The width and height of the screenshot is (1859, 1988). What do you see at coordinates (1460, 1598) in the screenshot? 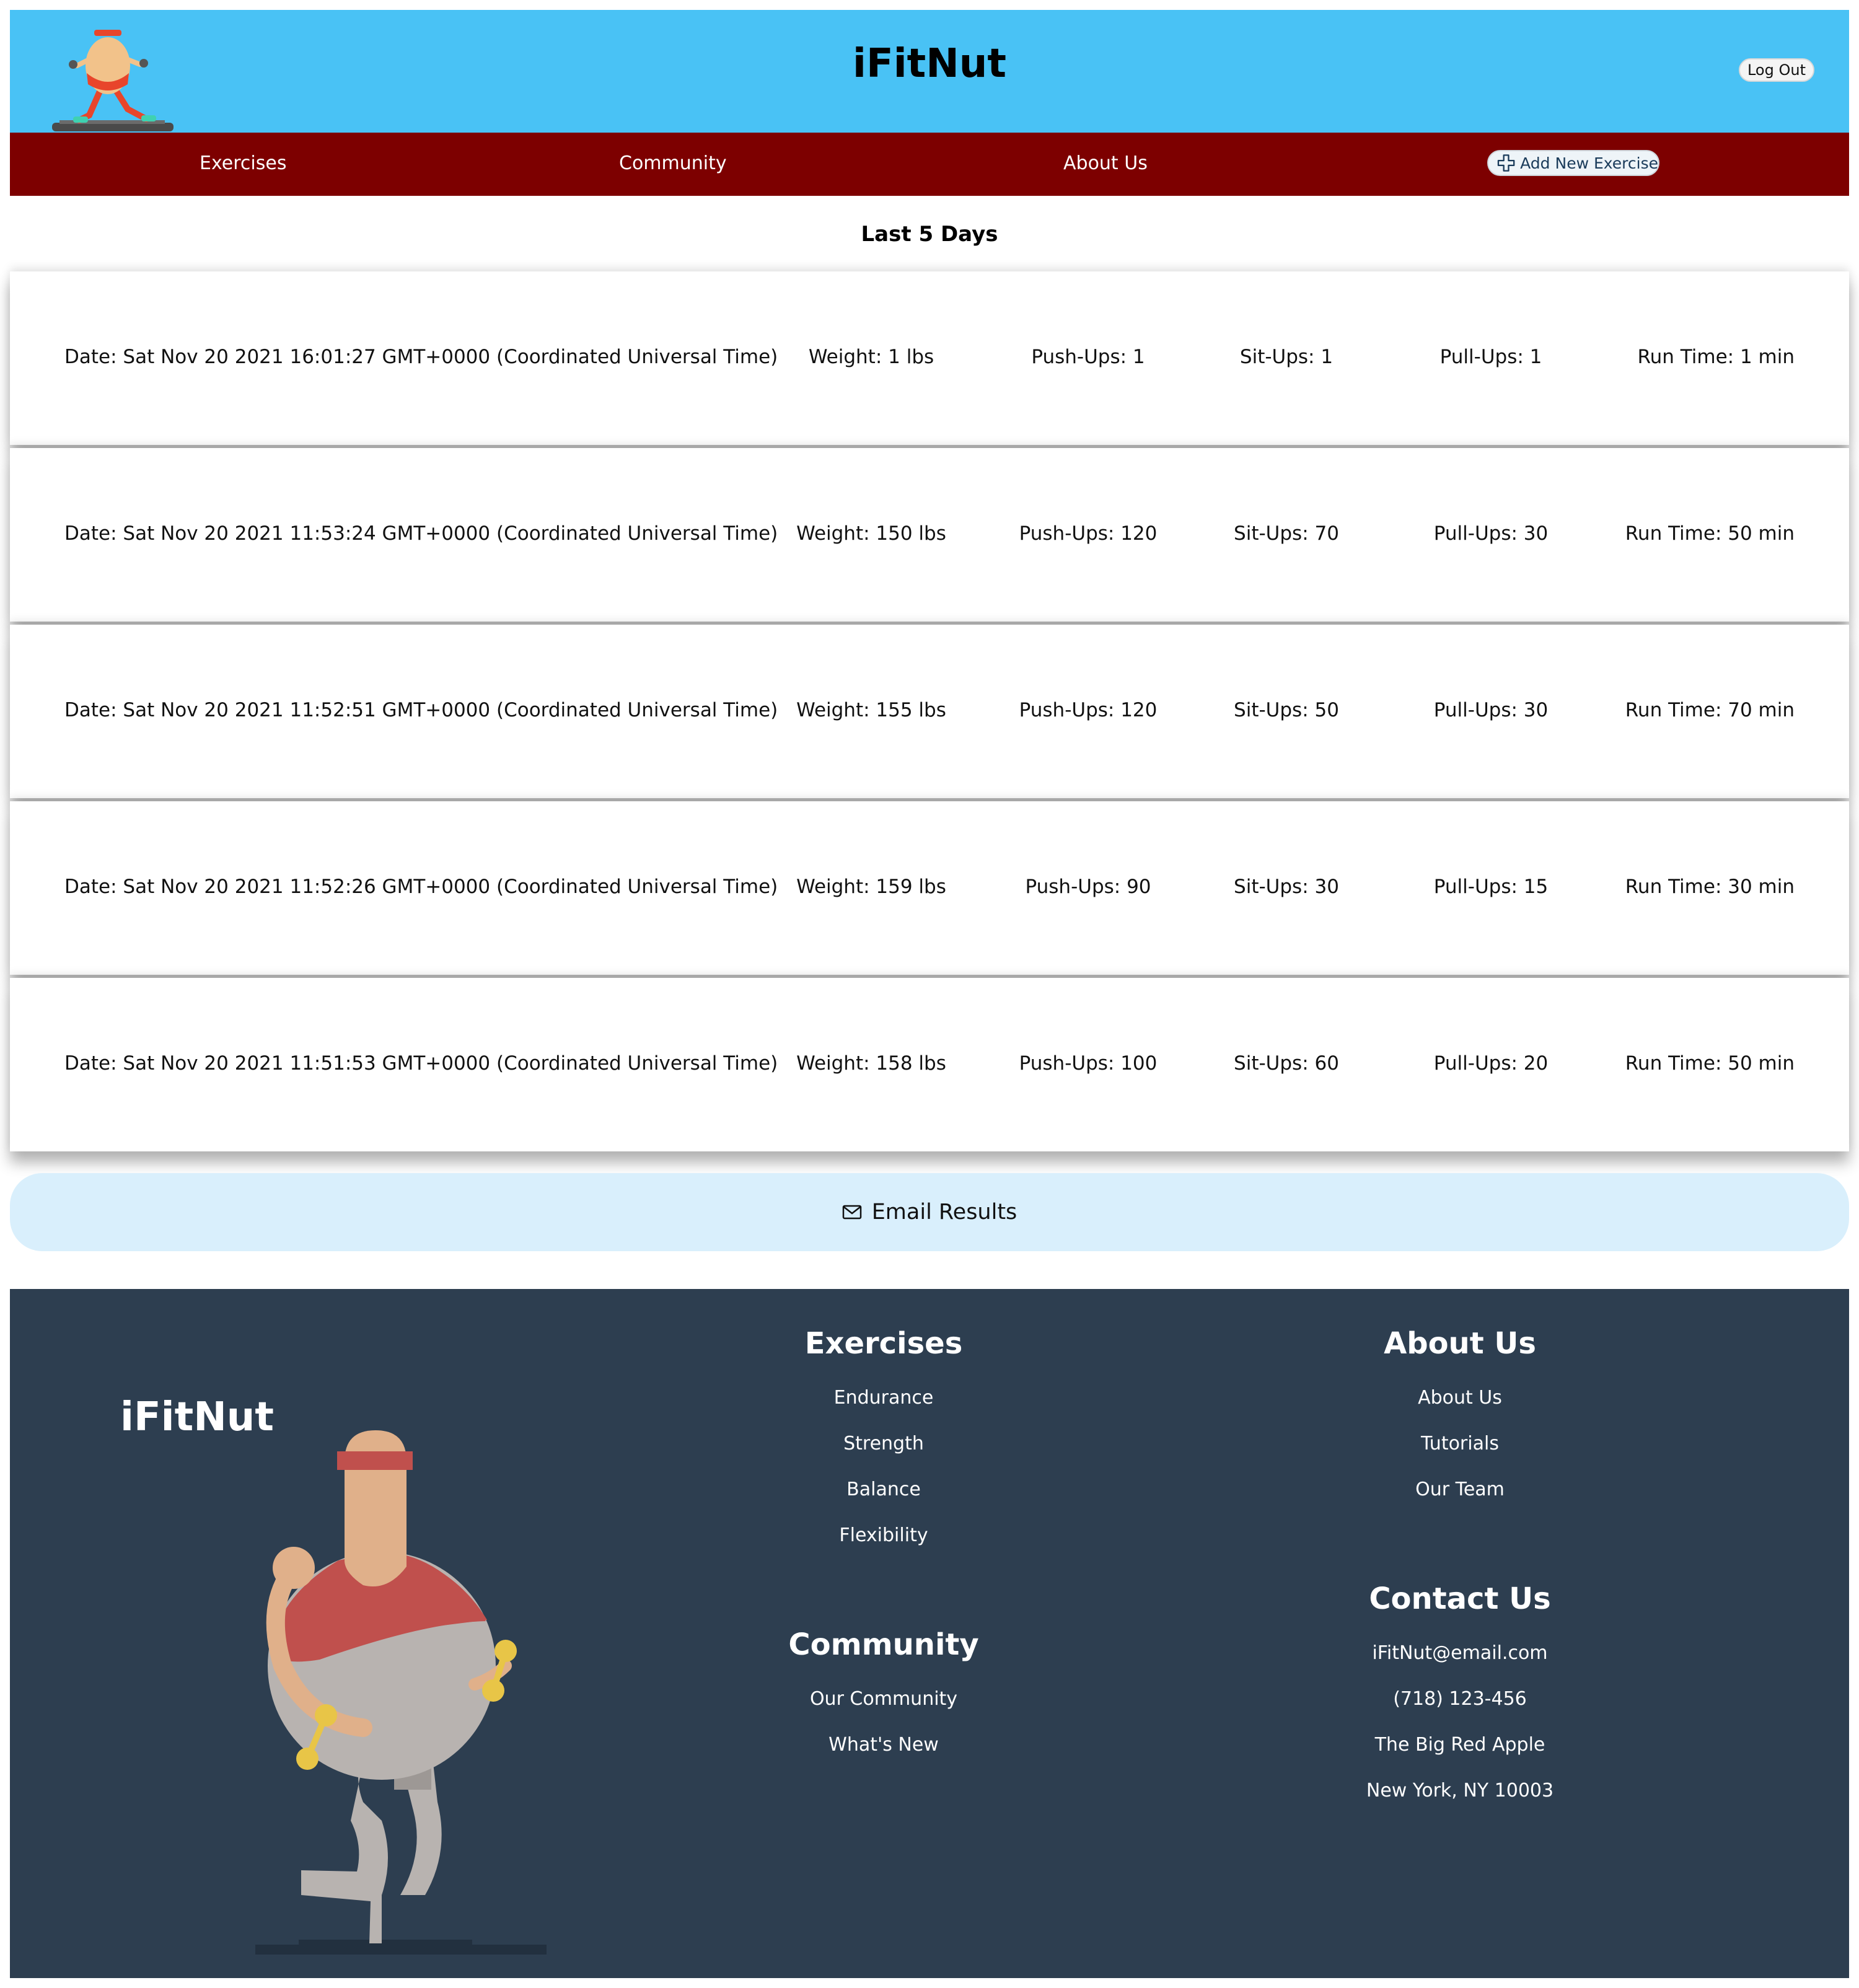
I see `footer-contact-heading: Contact Us` at bounding box center [1460, 1598].